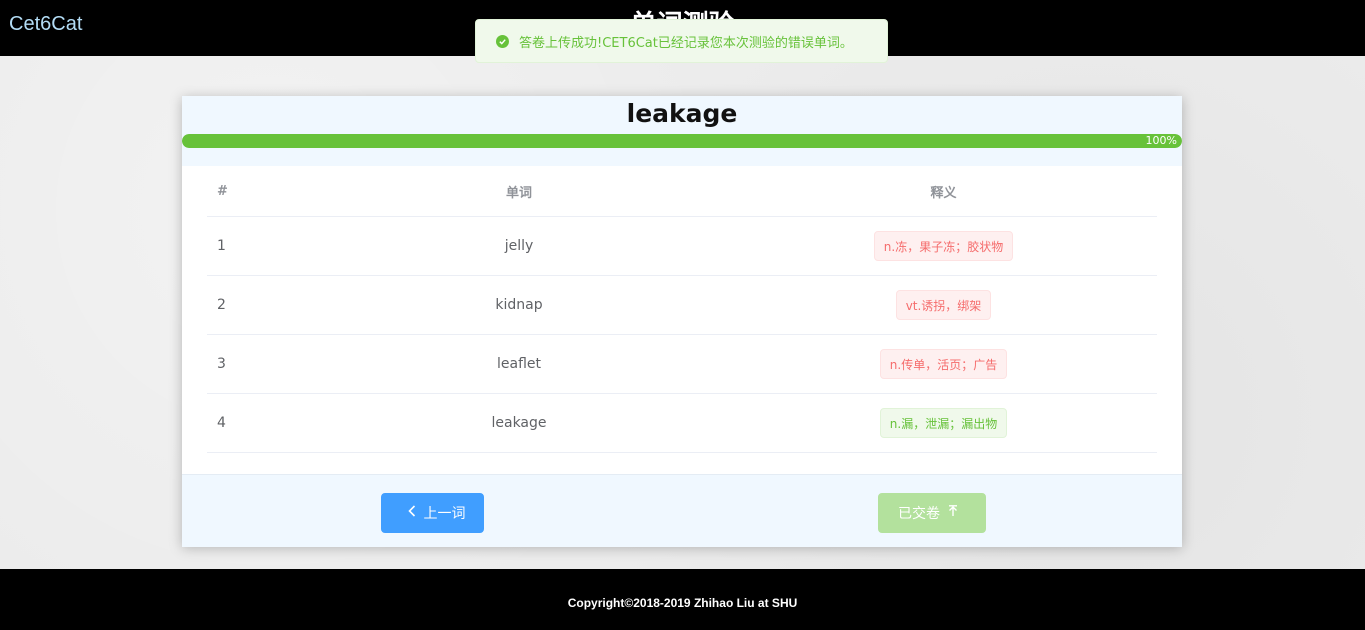 The width and height of the screenshot is (1365, 630). I want to click on table-row: 4 leakage n.漏，泄漏；漏出物, so click(682, 423).